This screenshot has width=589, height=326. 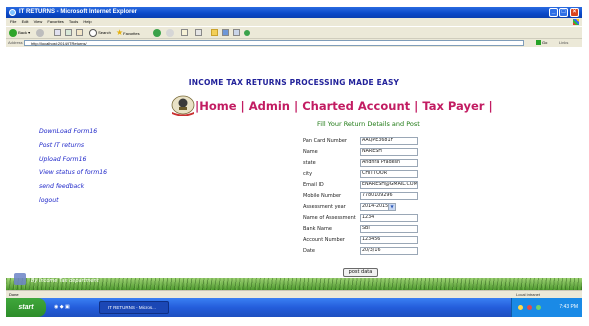 I want to click on nav-admin: Admin, so click(x=269, y=106).